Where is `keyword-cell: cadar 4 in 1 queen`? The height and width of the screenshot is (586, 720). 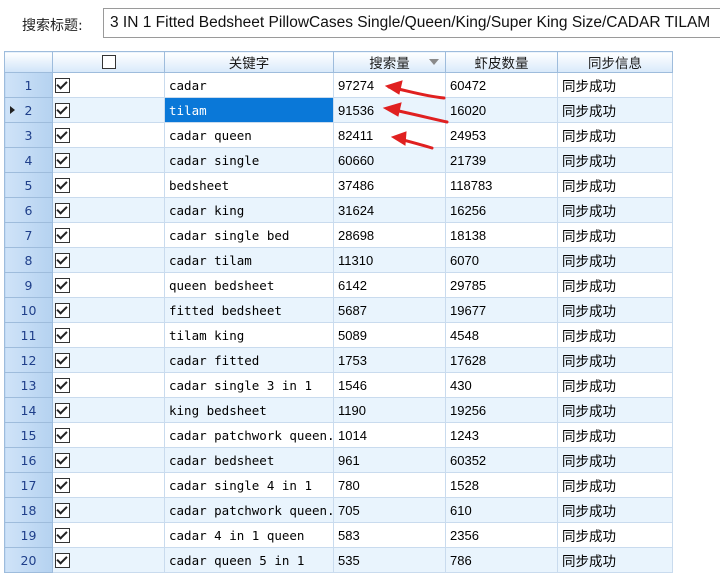
keyword-cell: cadar 4 in 1 queen is located at coordinates (249, 535).